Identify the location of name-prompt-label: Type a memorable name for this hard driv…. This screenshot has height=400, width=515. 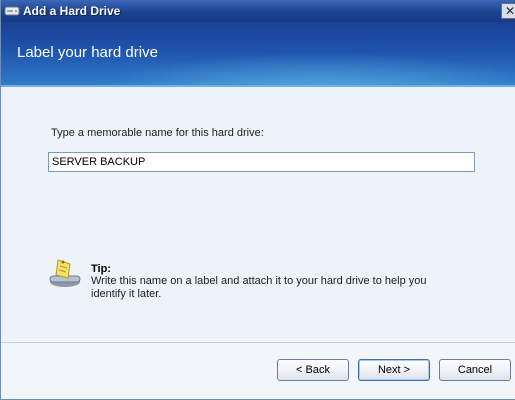
(157, 133).